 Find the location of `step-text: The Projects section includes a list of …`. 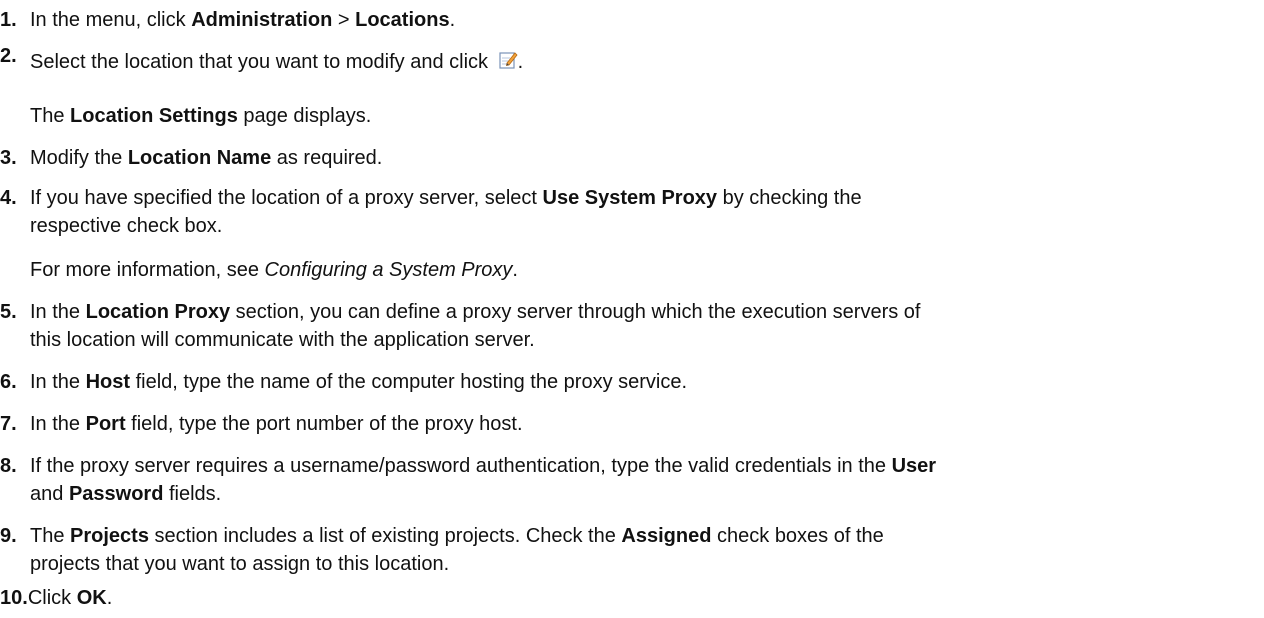

step-text: The Projects section includes a list of … is located at coordinates (457, 550).